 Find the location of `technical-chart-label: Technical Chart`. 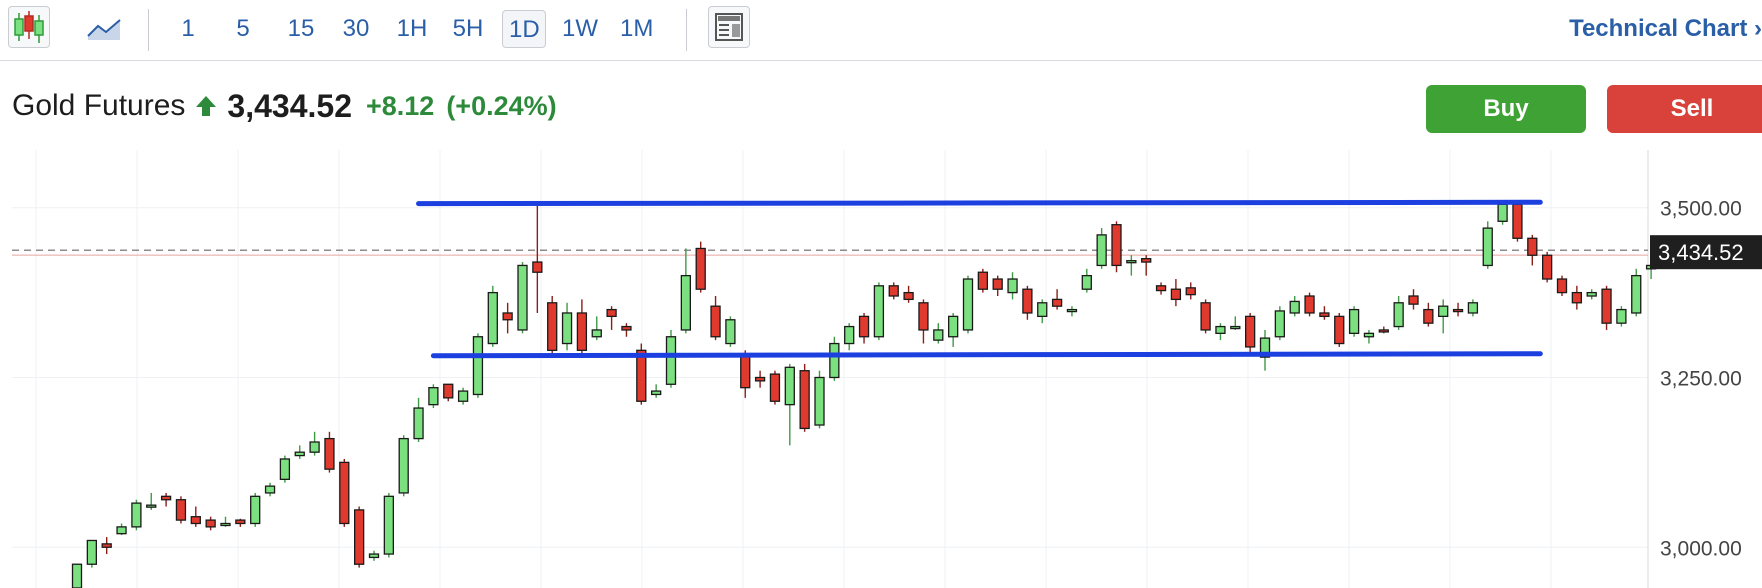

technical-chart-label: Technical Chart is located at coordinates (1658, 28).